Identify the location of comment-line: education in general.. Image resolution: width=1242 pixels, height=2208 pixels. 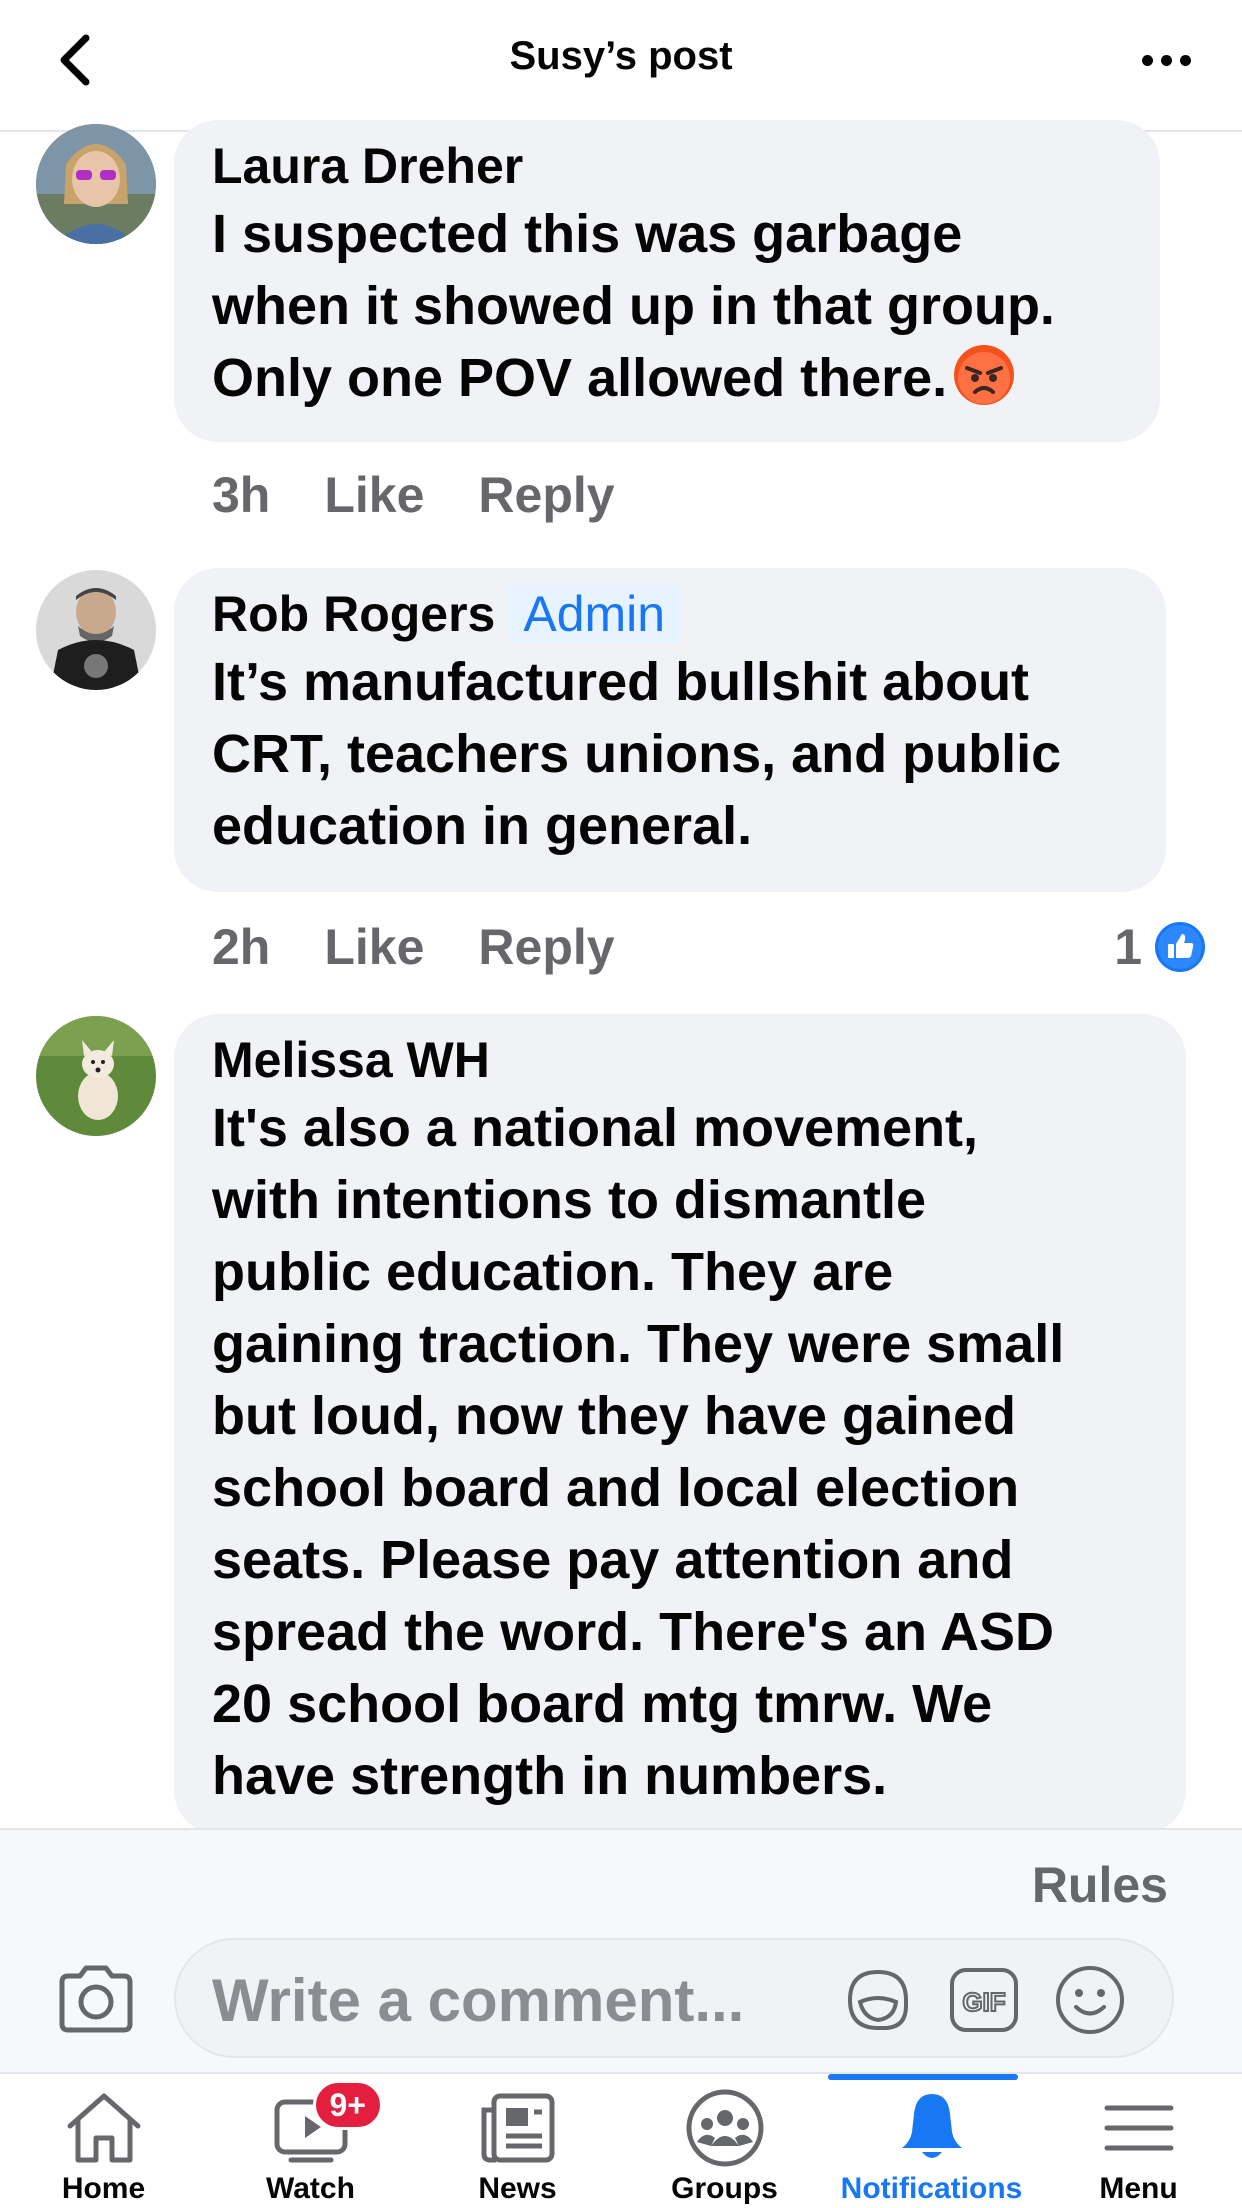
(482, 826).